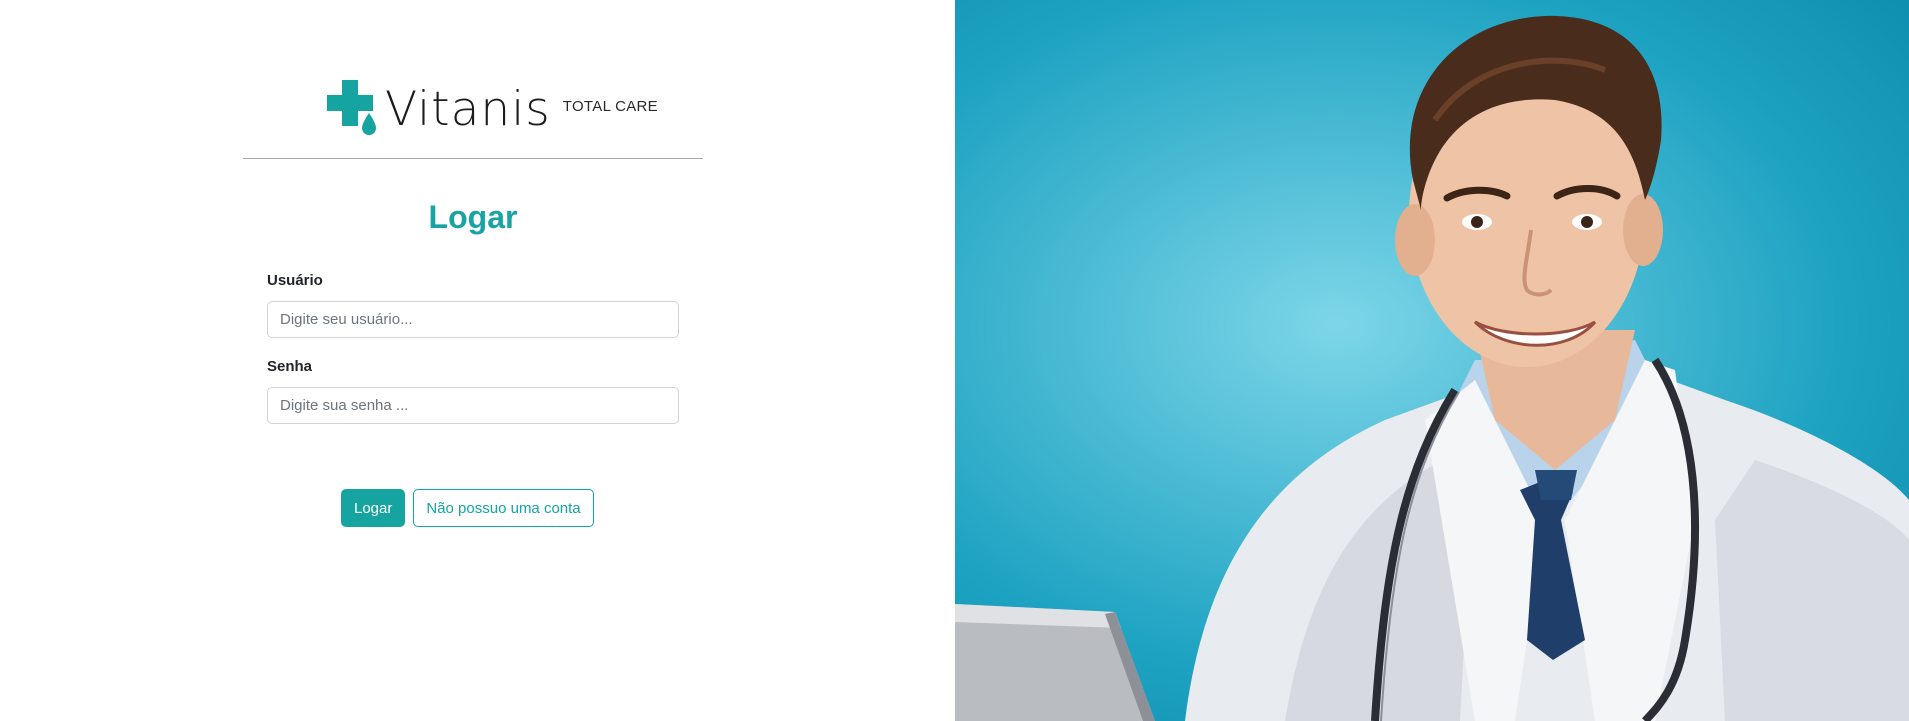 This screenshot has height=721, width=1909. I want to click on form-actions: Logar Não possuo uma conta, so click(467, 508).